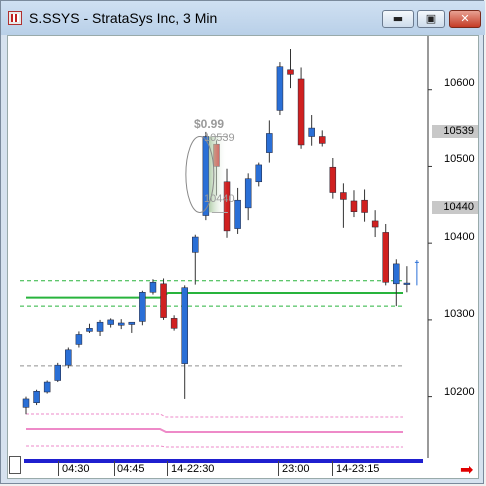 The height and width of the screenshot is (486, 486). What do you see at coordinates (131, 469) in the screenshot?
I see `x-axis-label: 04:45` at bounding box center [131, 469].